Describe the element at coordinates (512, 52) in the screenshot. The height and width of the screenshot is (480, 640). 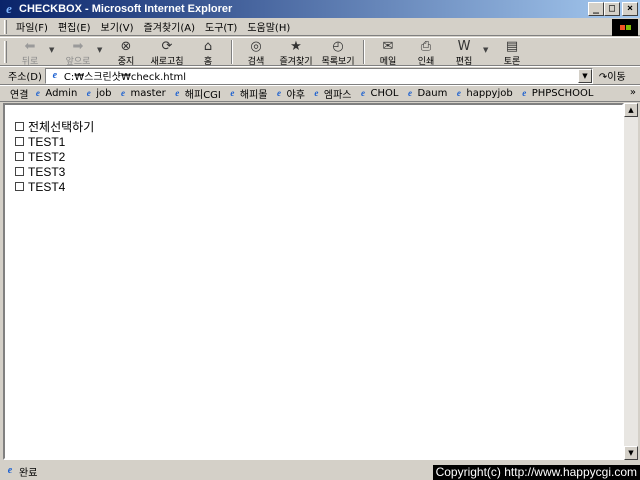
I see `discuss-button: ▤ 토론` at that location.